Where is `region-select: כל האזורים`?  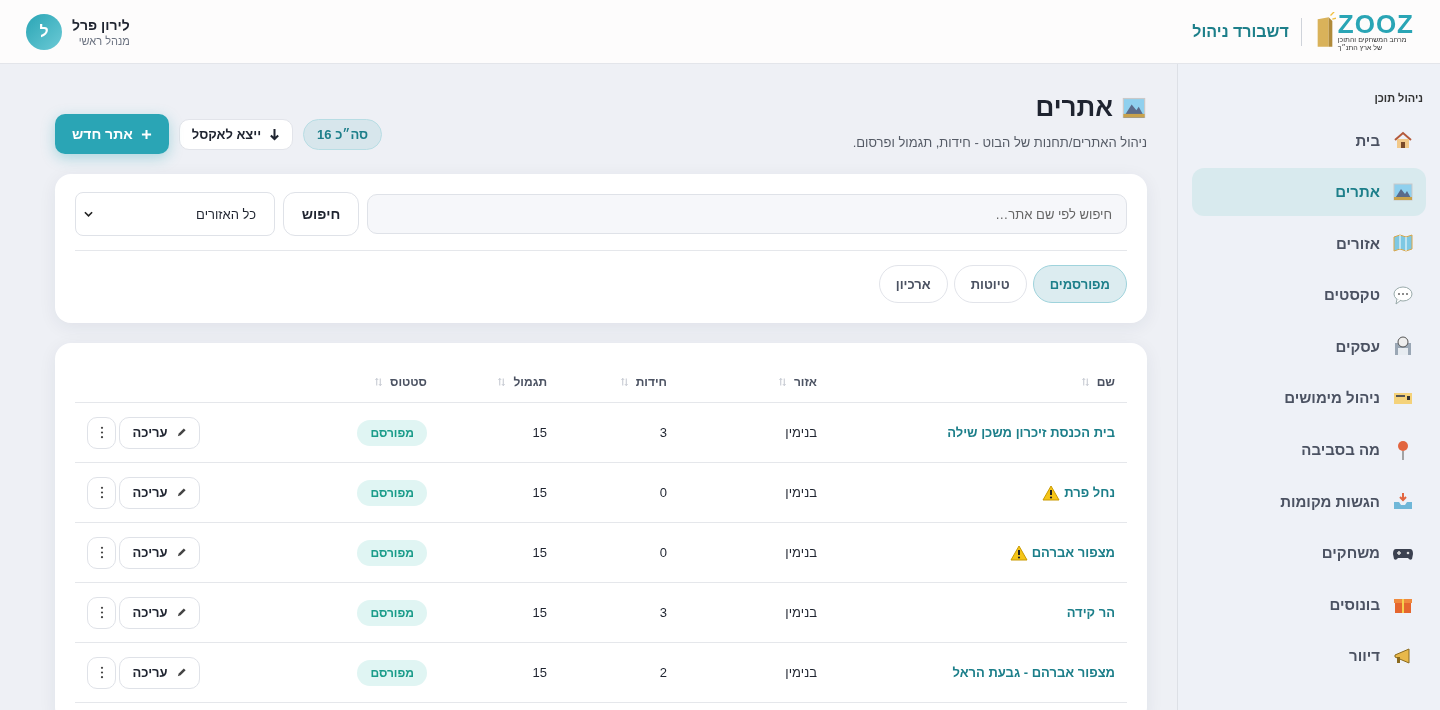
region-select: כל האזורים is located at coordinates (175, 214).